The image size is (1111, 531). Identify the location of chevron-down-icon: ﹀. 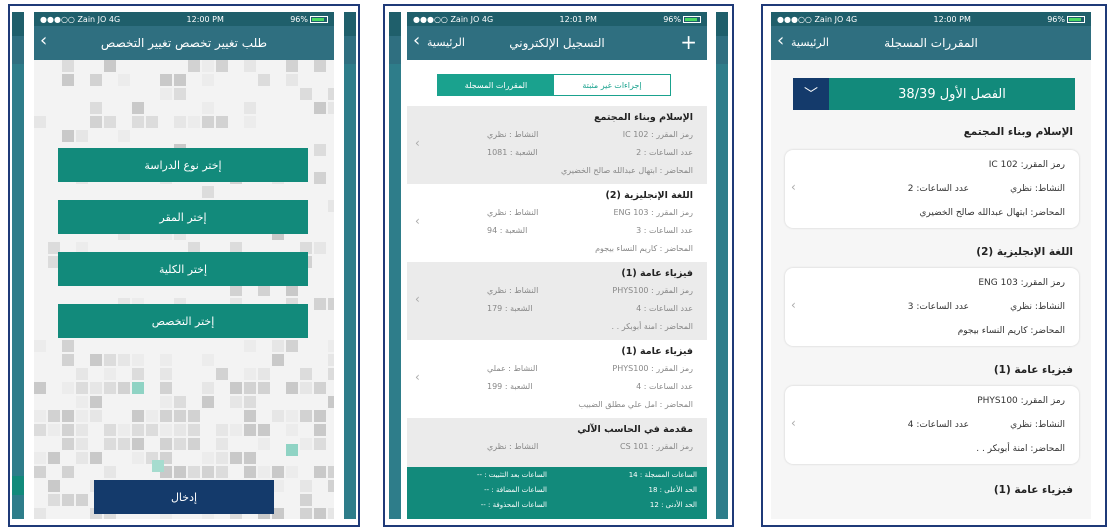
(811, 94).